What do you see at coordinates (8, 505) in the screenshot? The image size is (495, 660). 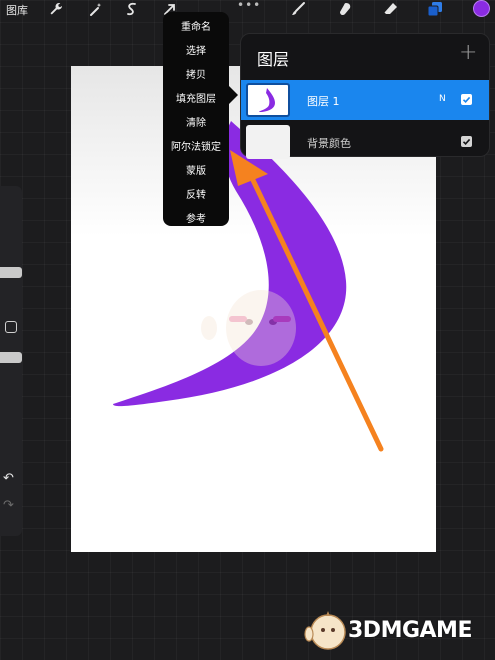 I see `redo-icon: ↷` at bounding box center [8, 505].